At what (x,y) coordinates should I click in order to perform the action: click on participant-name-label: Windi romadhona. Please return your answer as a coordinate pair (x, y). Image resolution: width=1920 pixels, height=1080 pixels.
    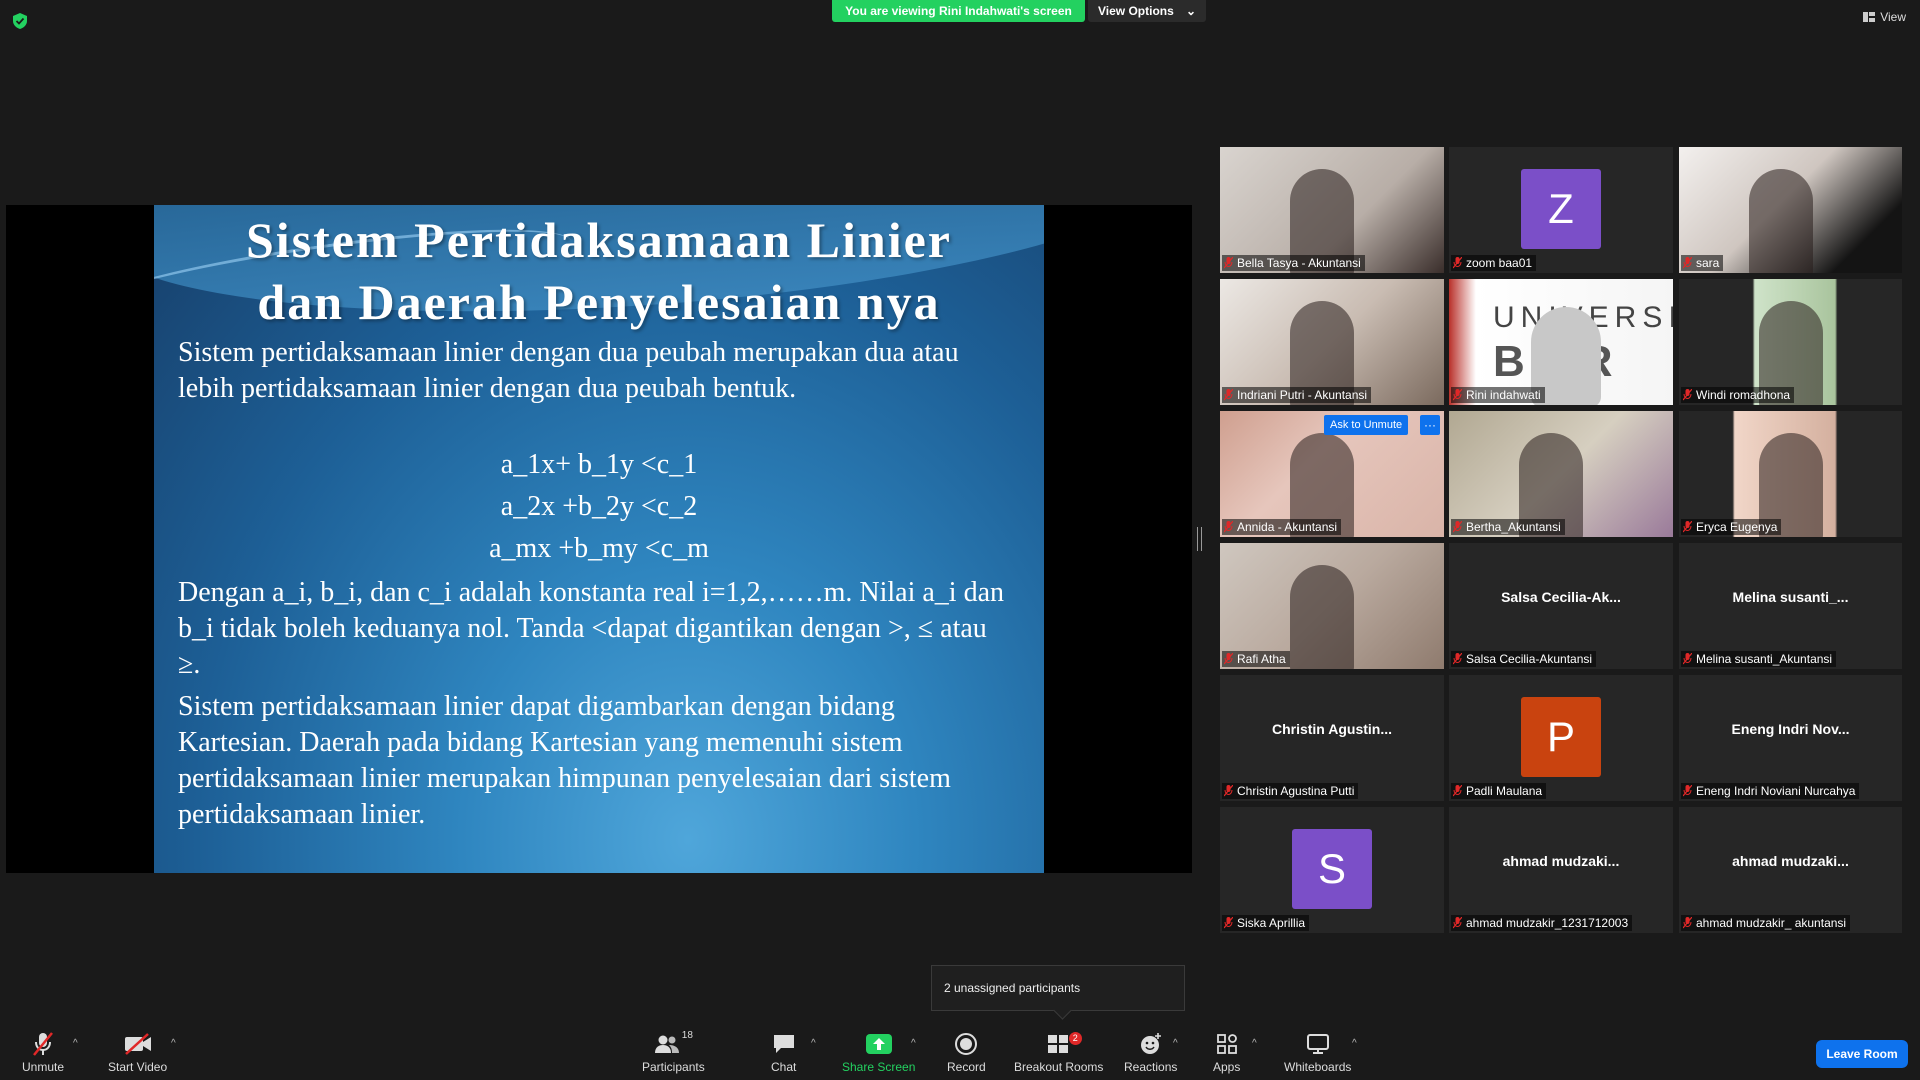
    Looking at the image, I should click on (1738, 395).